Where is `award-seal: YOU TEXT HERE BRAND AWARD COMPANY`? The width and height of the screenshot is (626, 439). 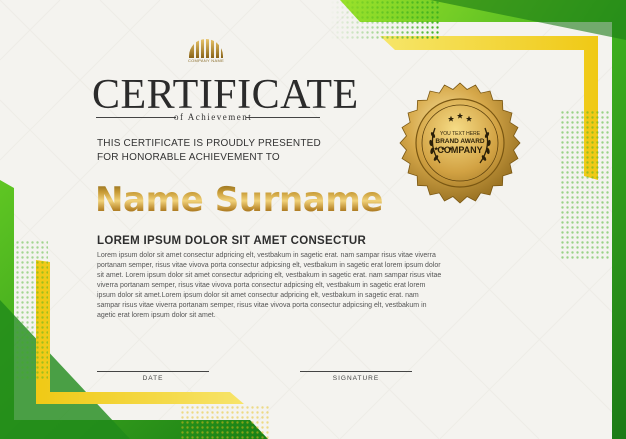 award-seal: YOU TEXT HERE BRAND AWARD COMPANY is located at coordinates (460, 143).